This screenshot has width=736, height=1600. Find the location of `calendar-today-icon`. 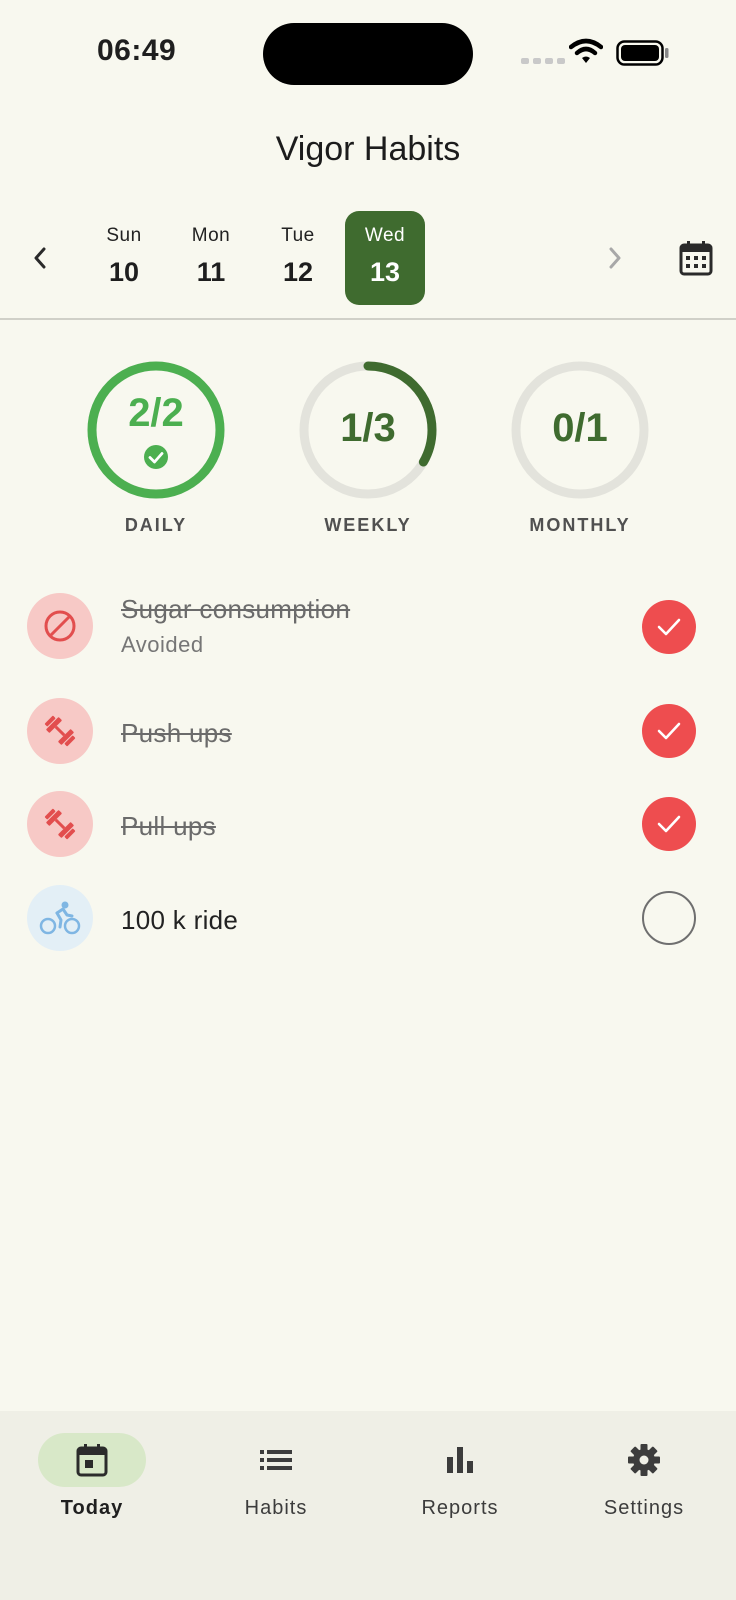

calendar-today-icon is located at coordinates (92, 1460).